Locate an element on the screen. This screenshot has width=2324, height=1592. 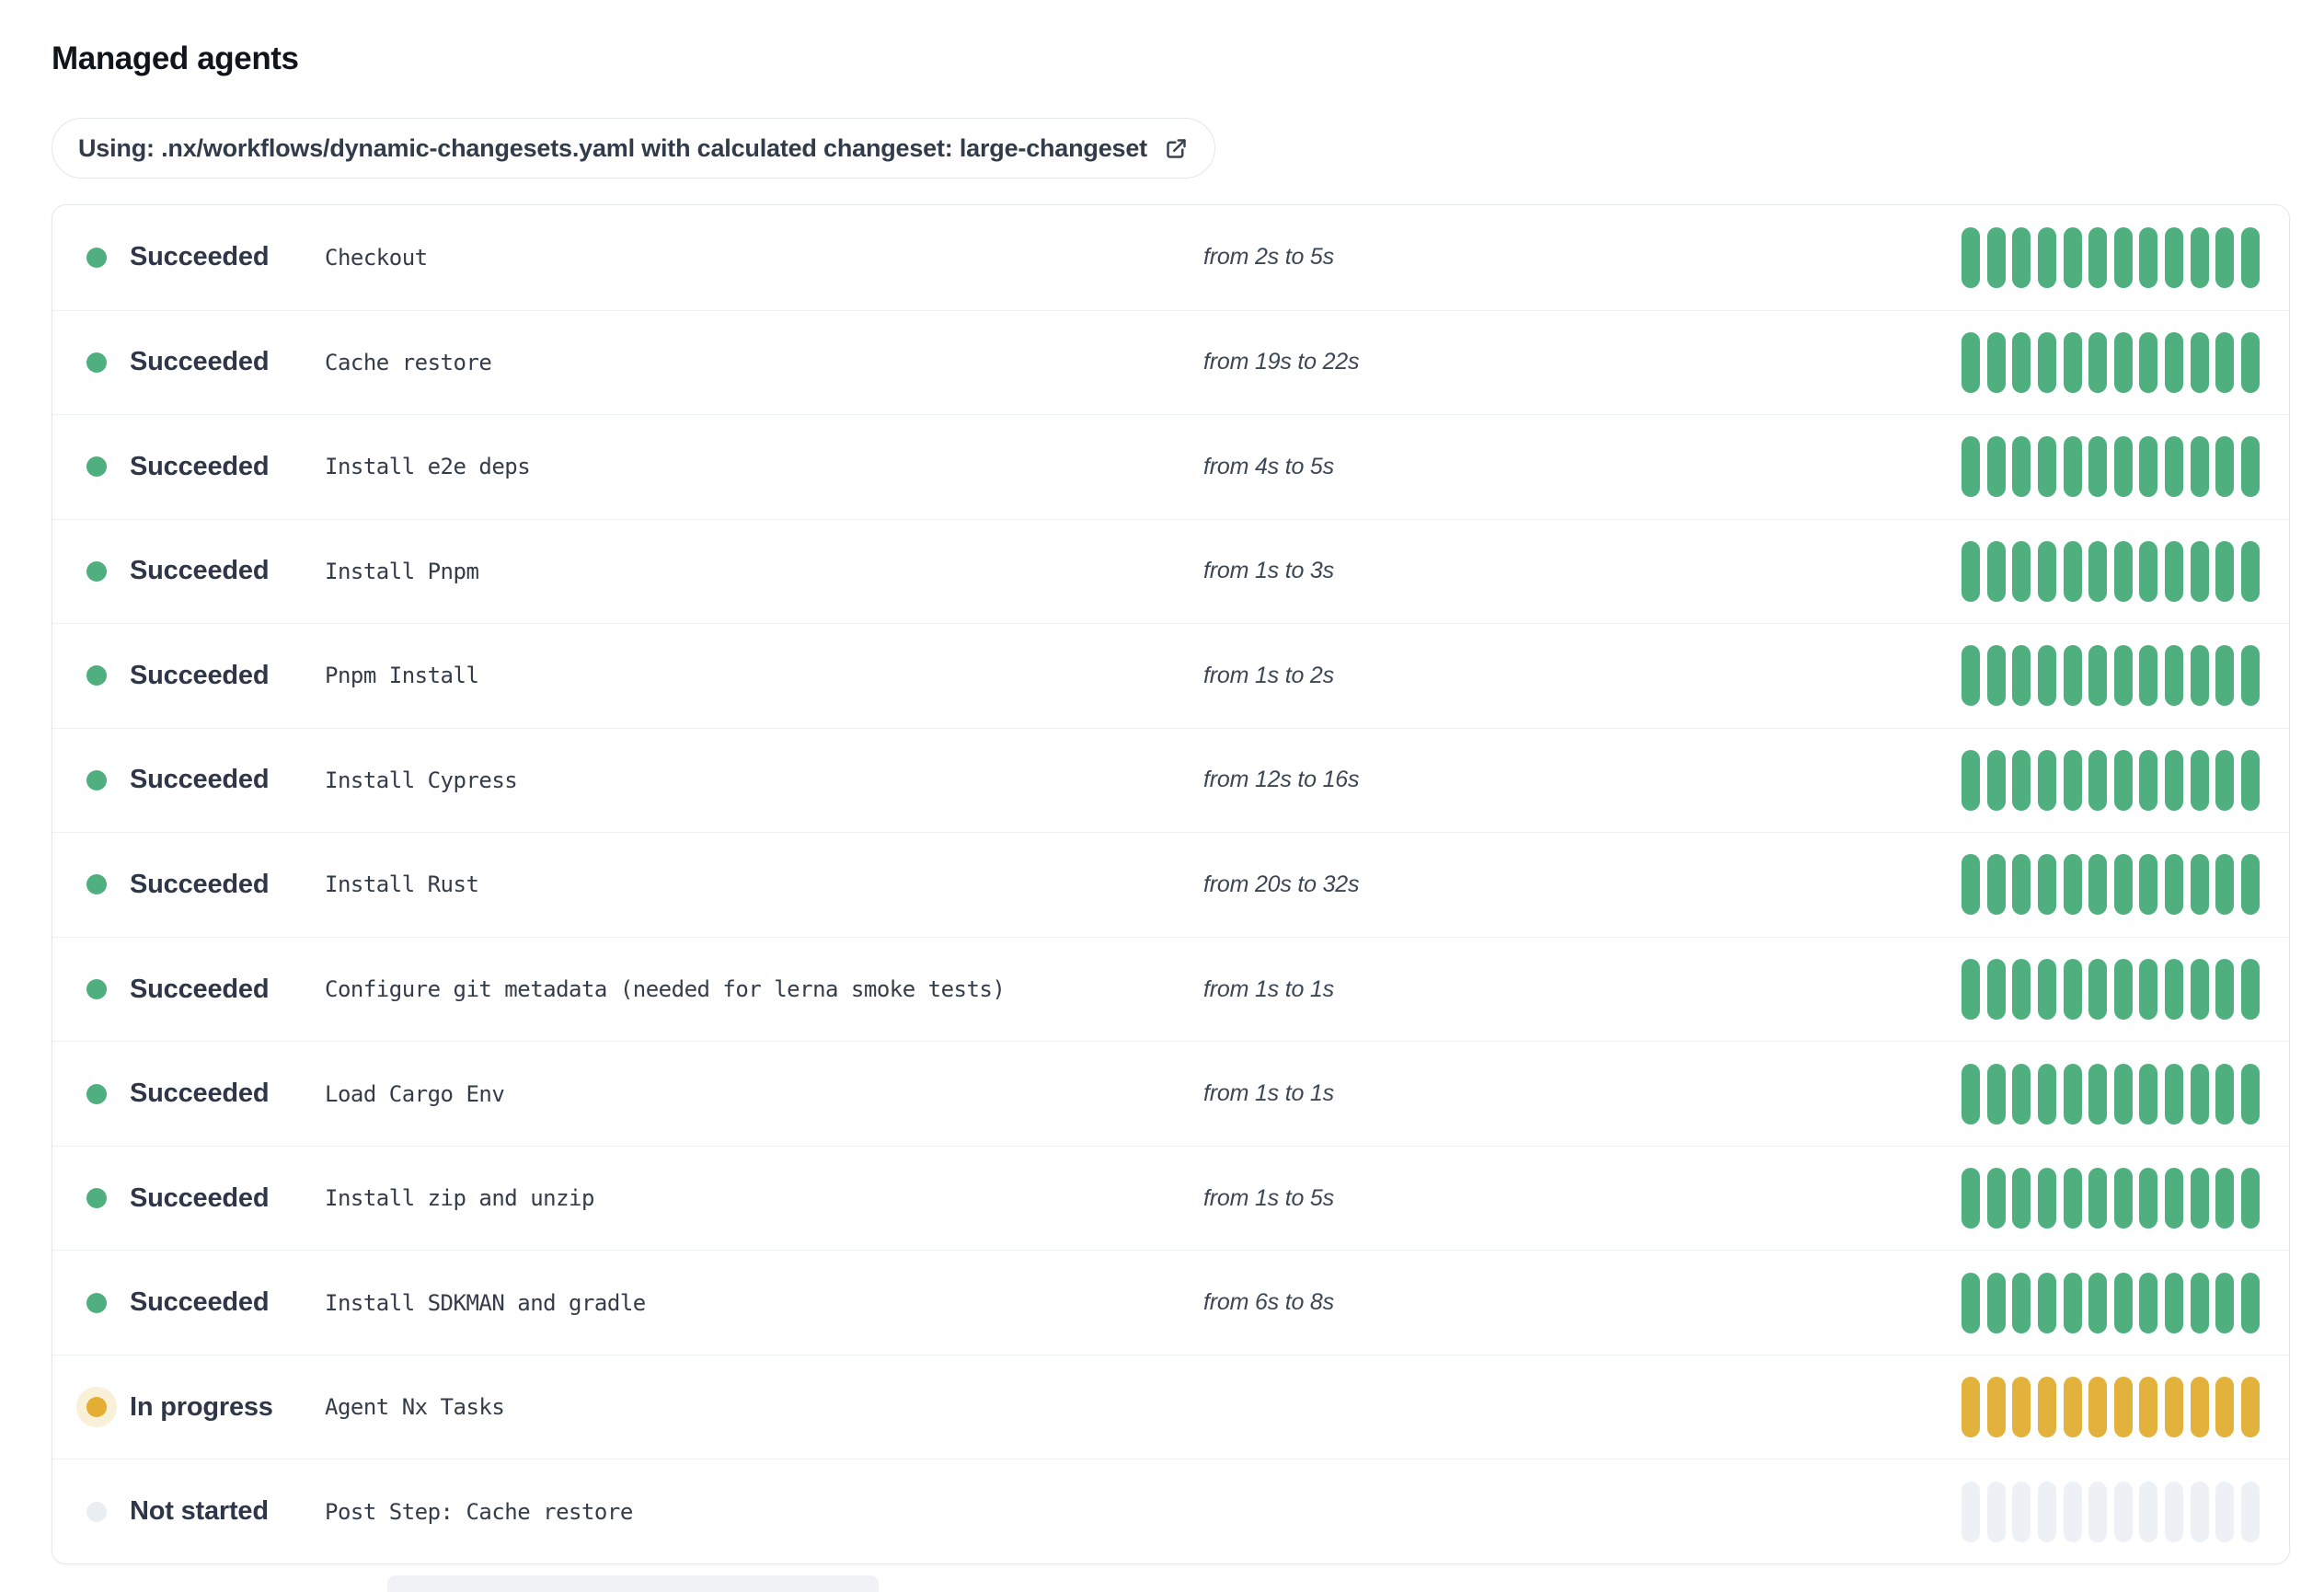
step-name: Install e2e deps is located at coordinates (428, 467).